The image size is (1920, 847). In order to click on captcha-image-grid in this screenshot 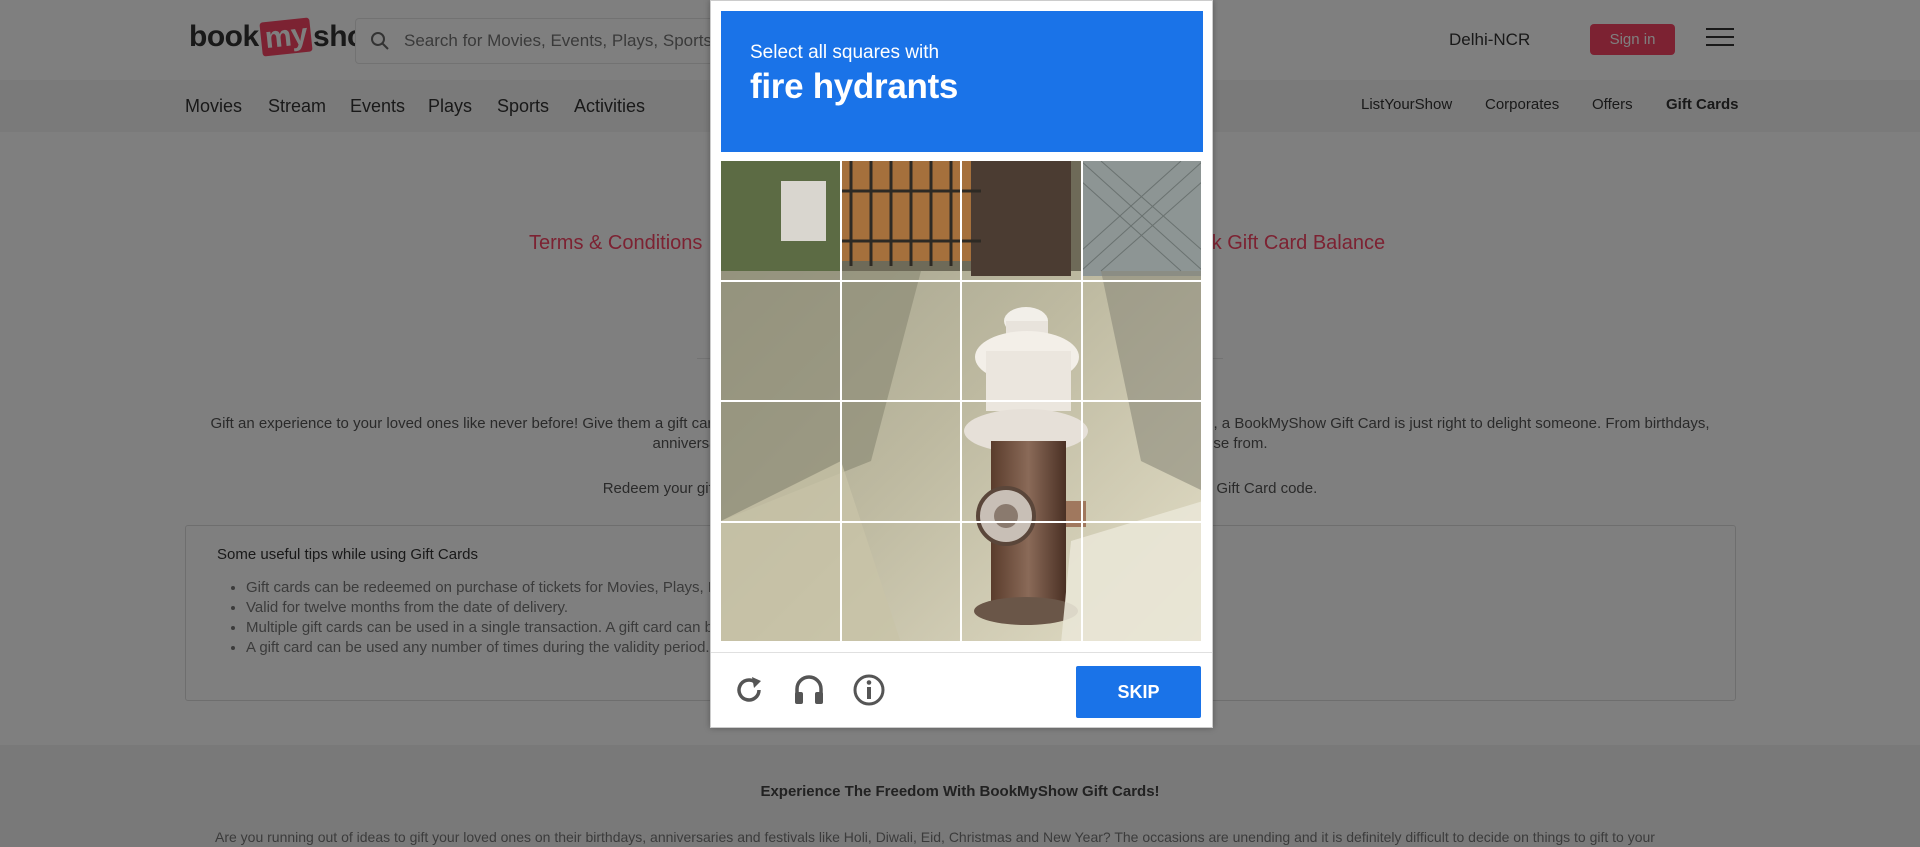, I will do `click(962, 402)`.